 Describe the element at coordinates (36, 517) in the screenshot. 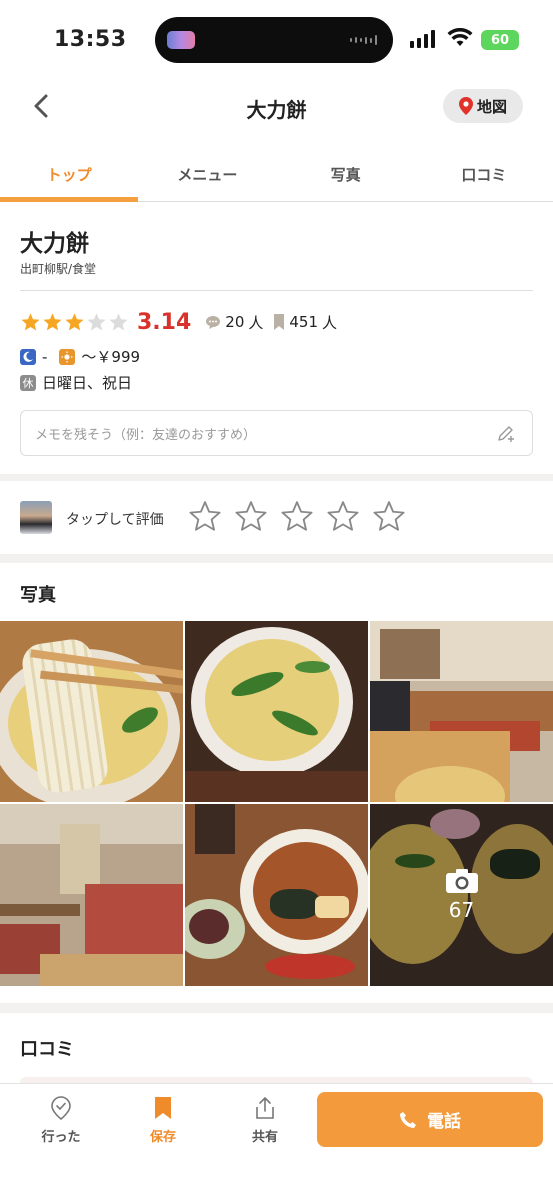

I see `user-avatar` at that location.